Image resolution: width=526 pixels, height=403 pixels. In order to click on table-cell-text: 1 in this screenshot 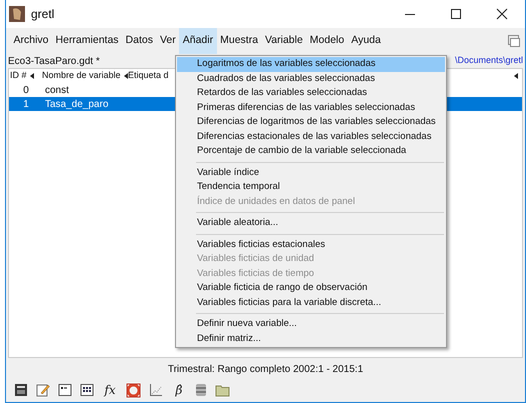, I will do `click(26, 105)`.